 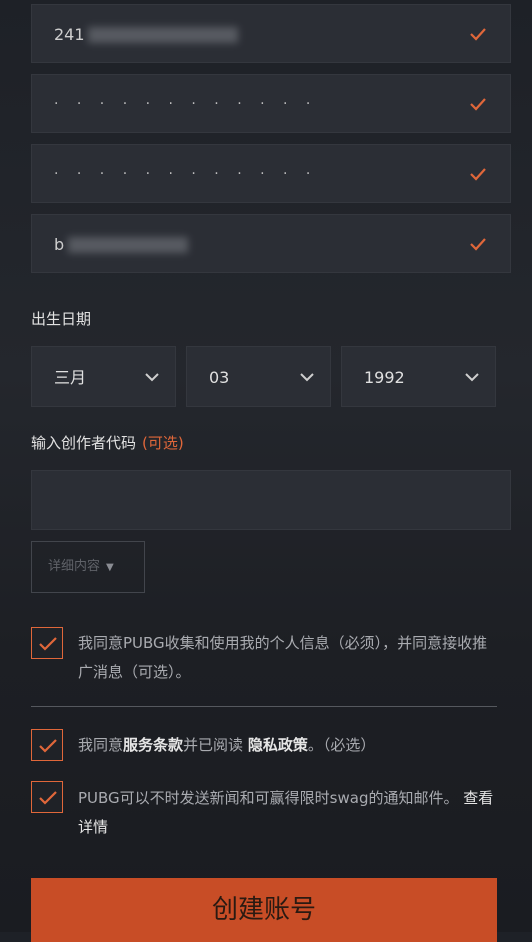 What do you see at coordinates (264, 706) in the screenshot?
I see `divider` at bounding box center [264, 706].